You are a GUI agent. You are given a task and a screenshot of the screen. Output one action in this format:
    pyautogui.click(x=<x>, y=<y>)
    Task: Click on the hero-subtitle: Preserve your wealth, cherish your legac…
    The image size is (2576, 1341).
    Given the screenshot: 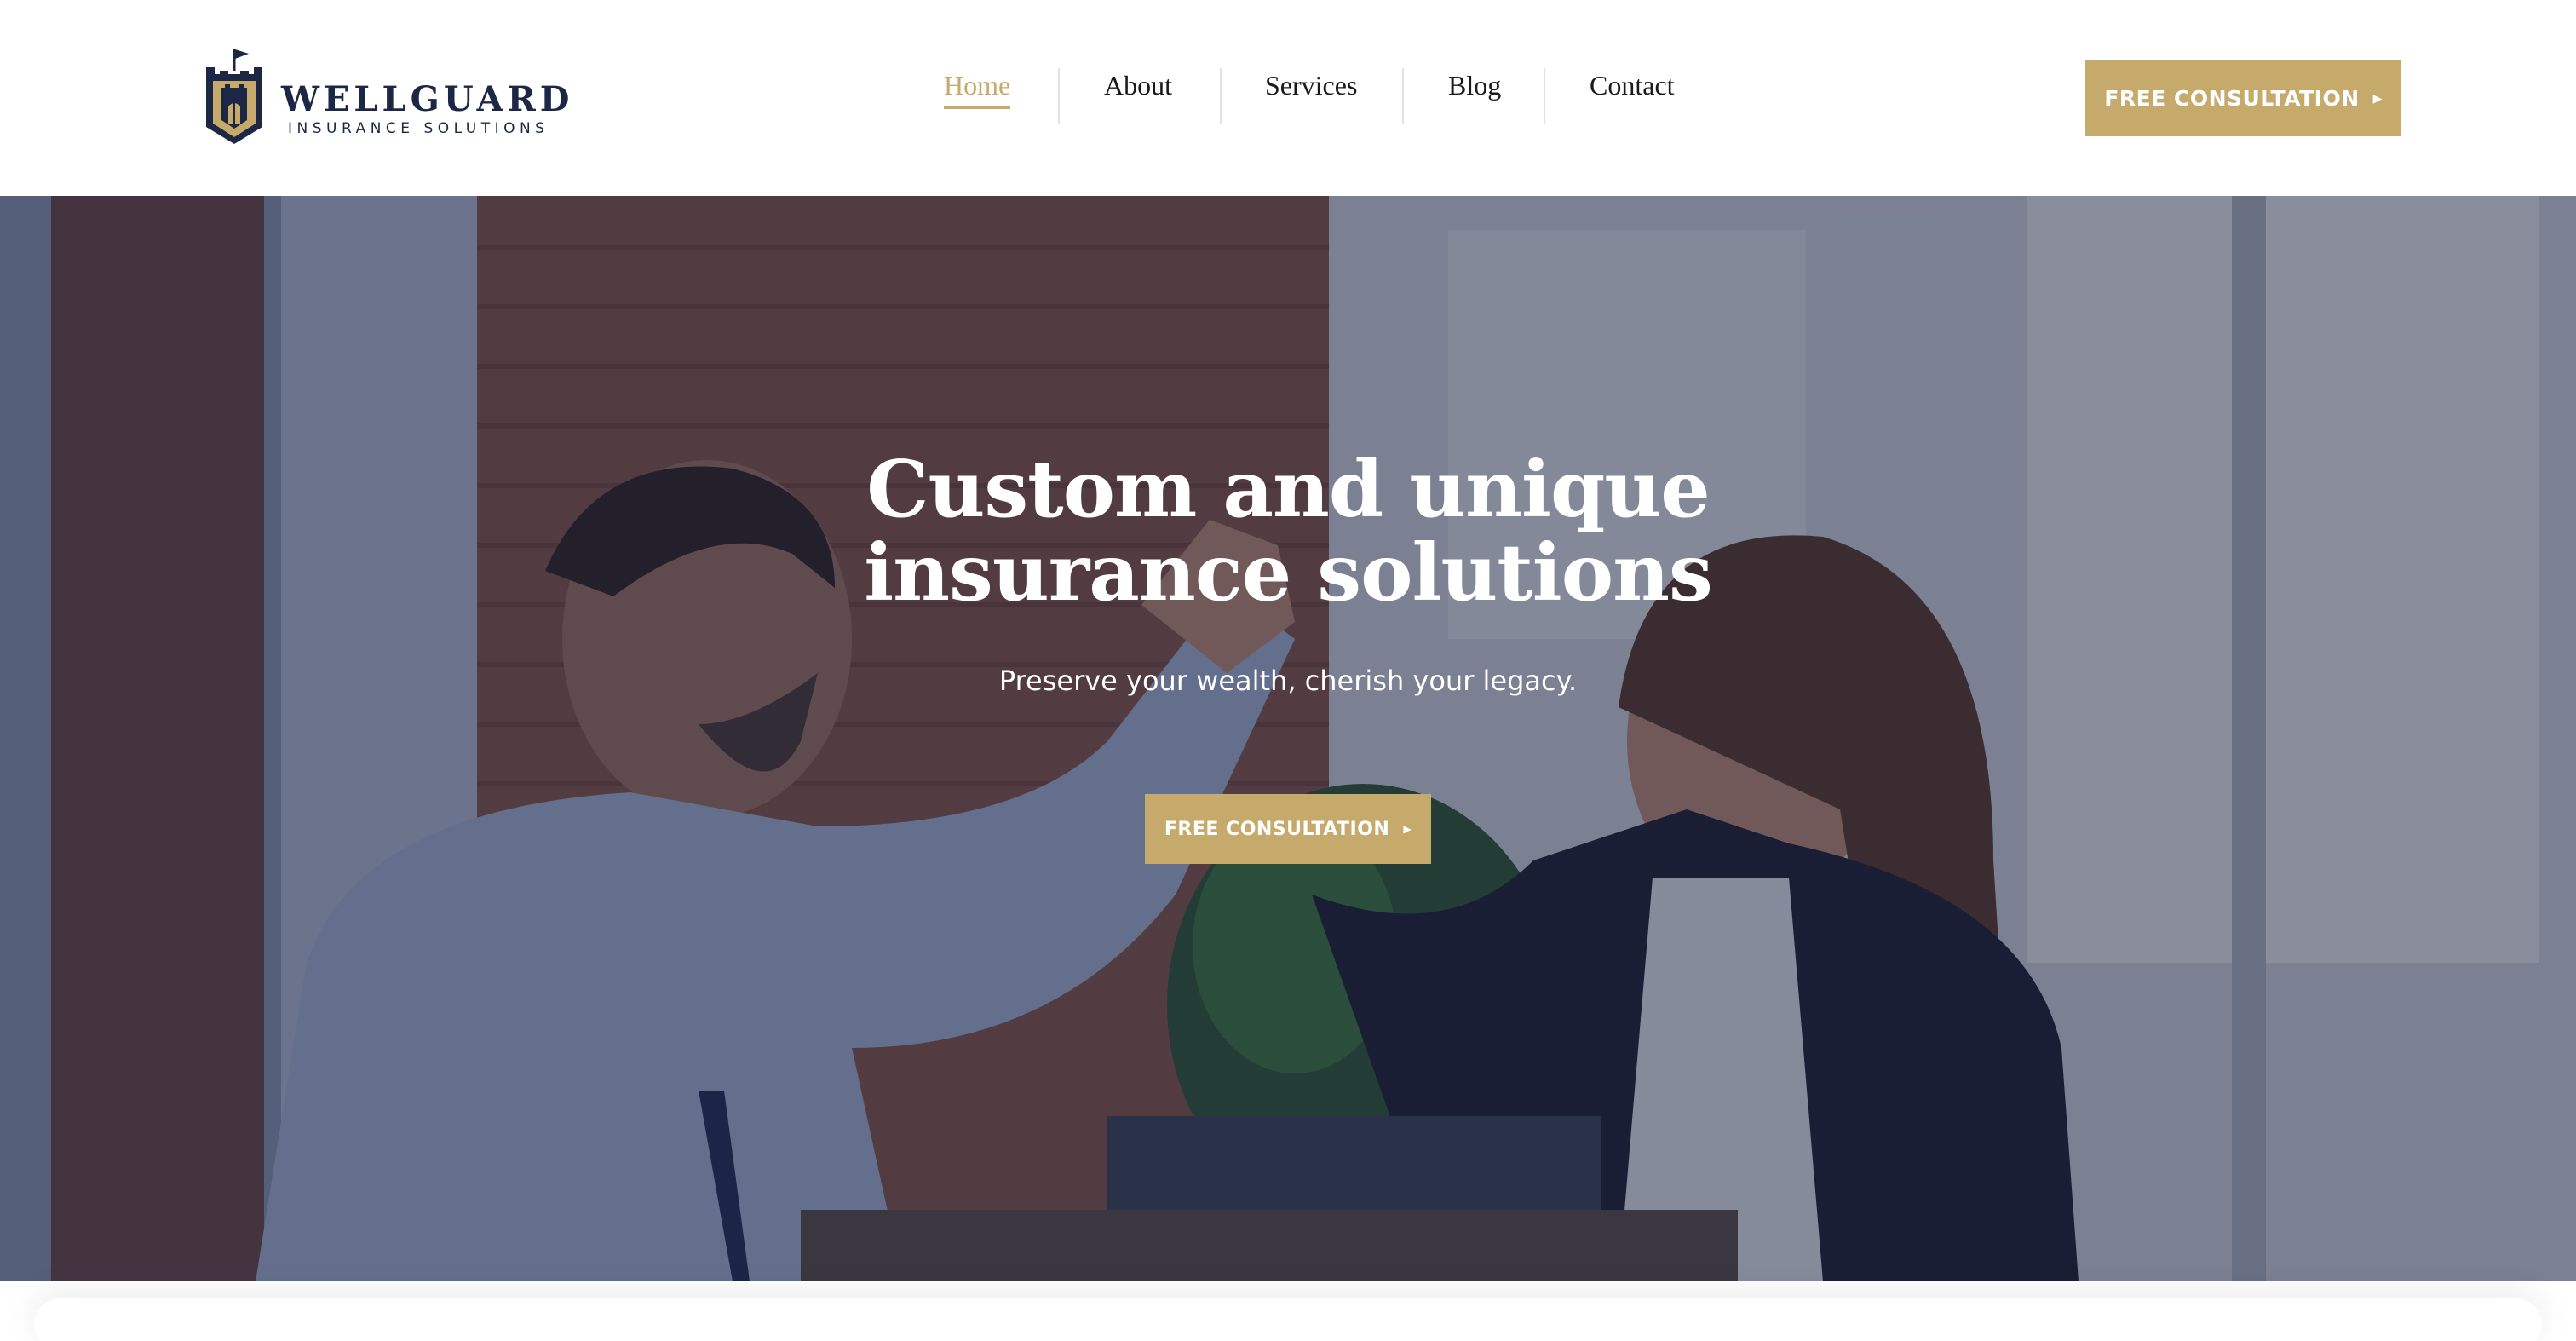 What is the action you would take?
    pyautogui.click(x=1288, y=681)
    